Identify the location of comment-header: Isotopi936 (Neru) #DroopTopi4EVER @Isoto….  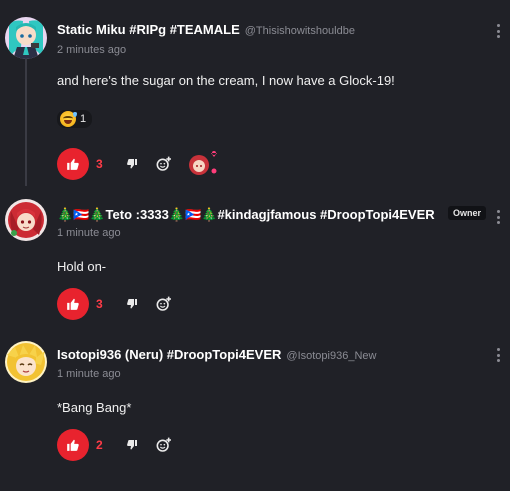
(216, 354).